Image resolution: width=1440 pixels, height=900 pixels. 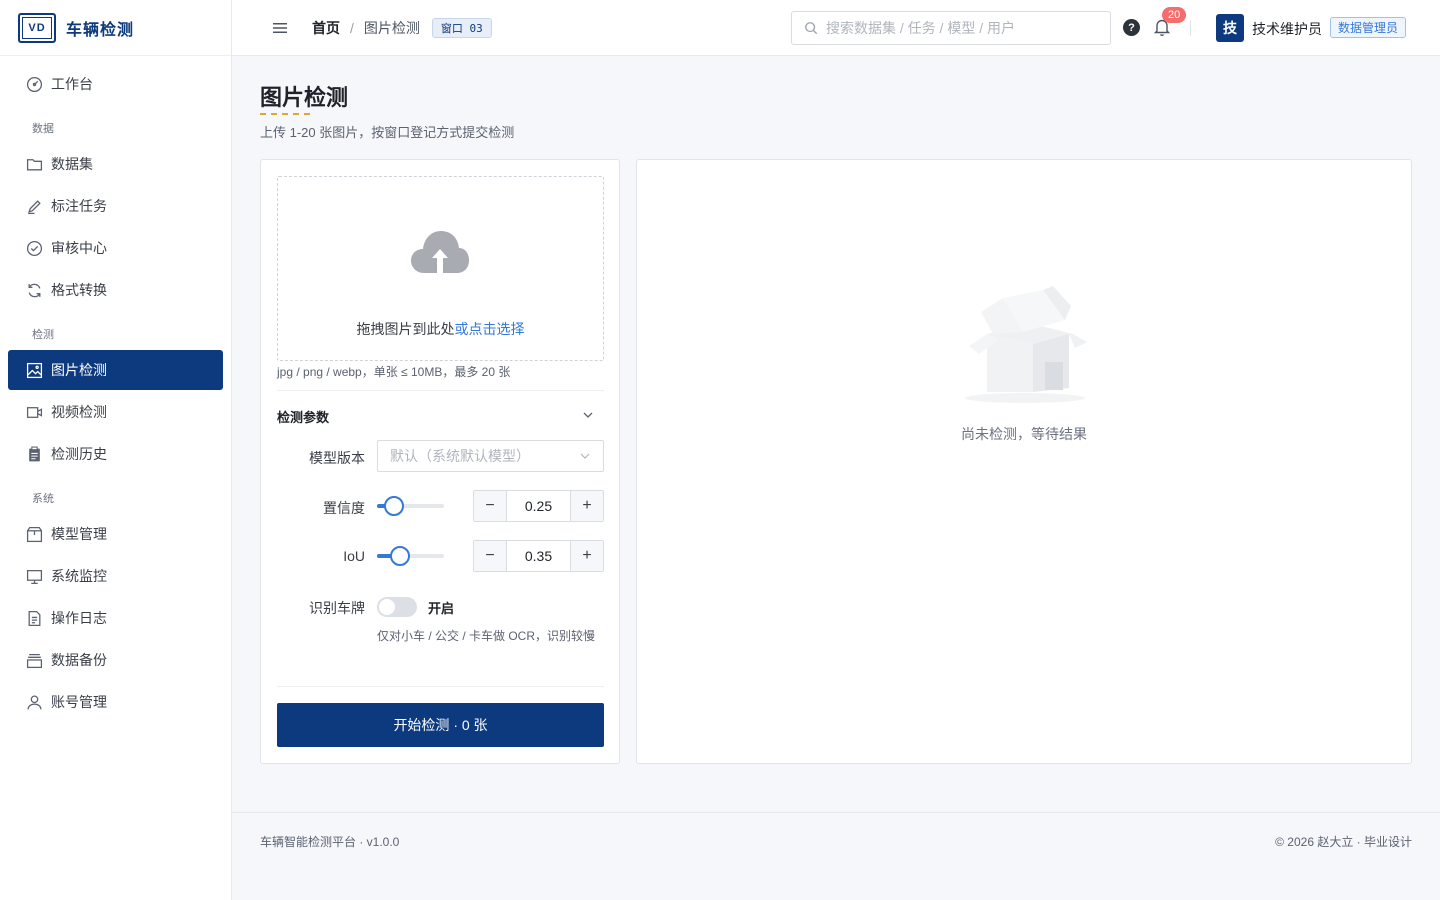 I want to click on sidebar-item-label: 账号管理, so click(x=79, y=702).